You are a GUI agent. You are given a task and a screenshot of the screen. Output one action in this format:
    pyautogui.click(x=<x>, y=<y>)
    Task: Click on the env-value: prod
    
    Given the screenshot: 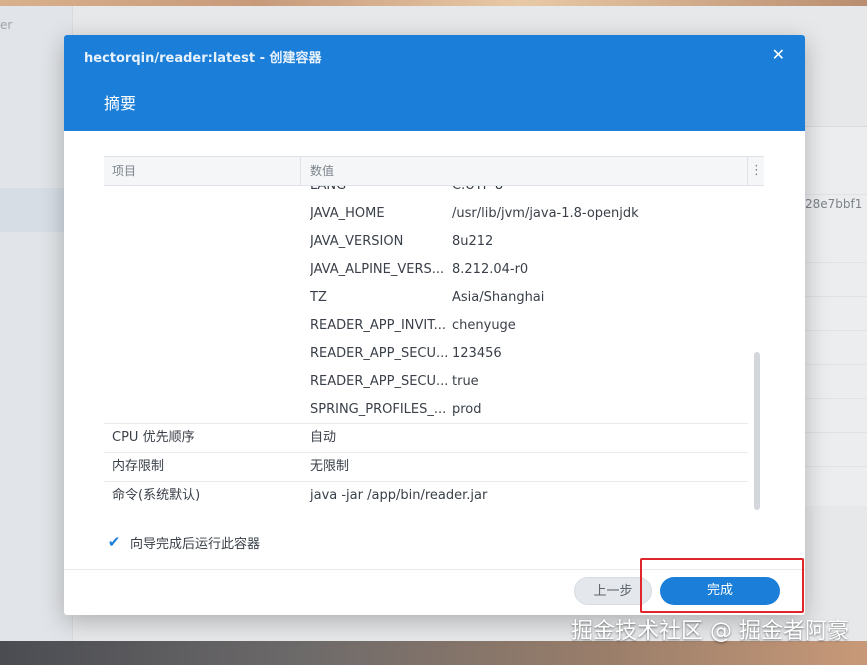 What is the action you would take?
    pyautogui.click(x=467, y=409)
    